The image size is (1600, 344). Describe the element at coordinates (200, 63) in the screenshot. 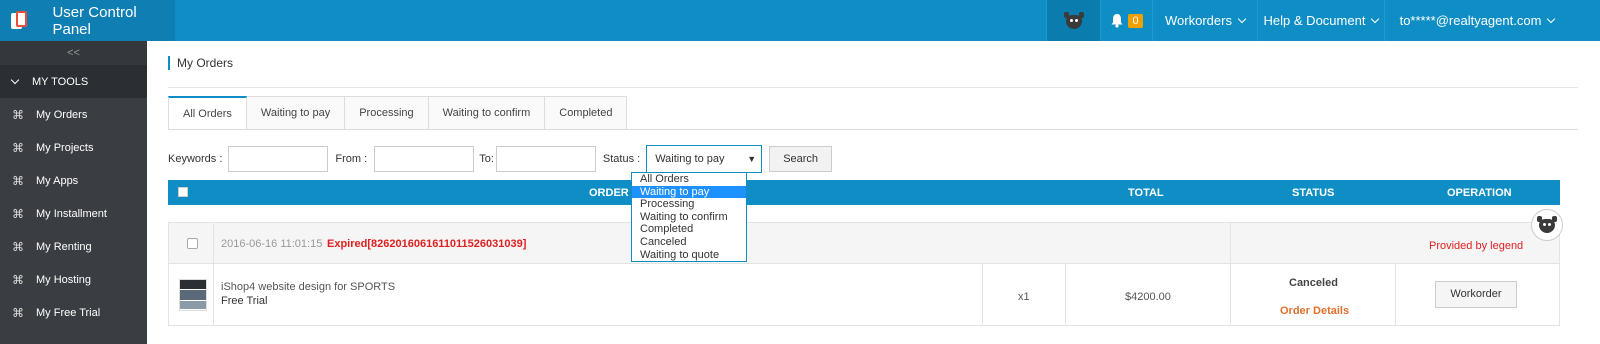

I see `page-title: My Orders` at that location.